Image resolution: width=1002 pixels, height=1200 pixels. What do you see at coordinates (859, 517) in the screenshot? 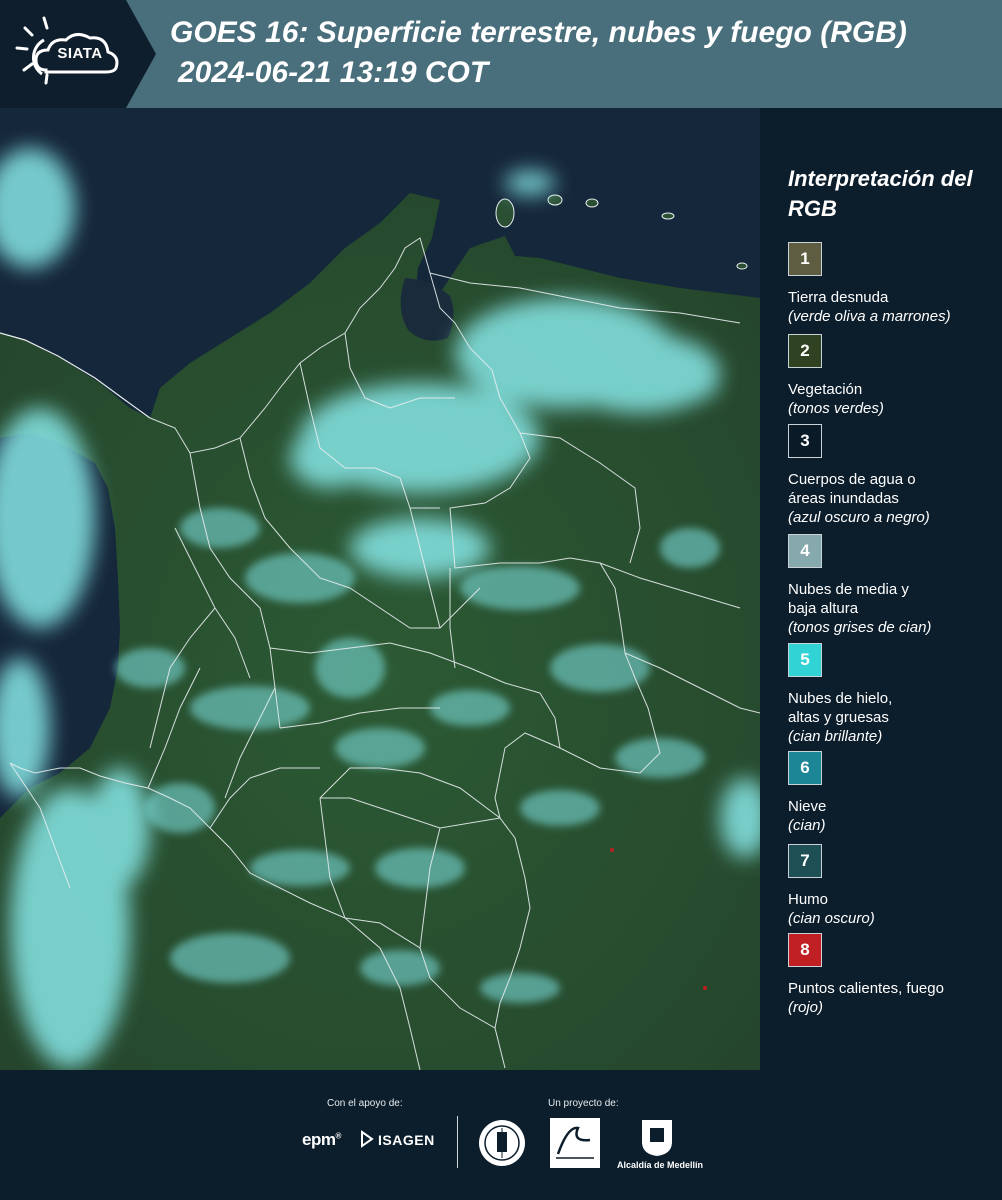
I see `legend-desc: (azul oscuro a negro)` at bounding box center [859, 517].